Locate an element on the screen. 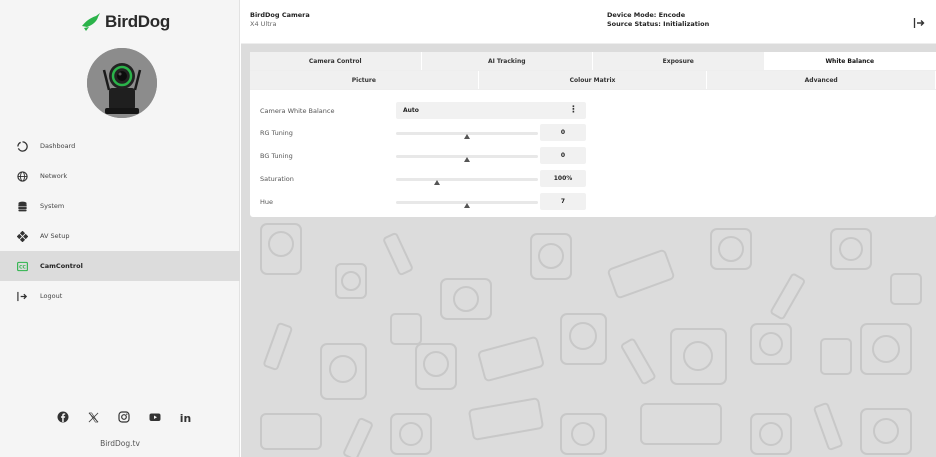 Image resolution: width=936 pixels, height=457 pixels. instagram-icon is located at coordinates (124, 417).